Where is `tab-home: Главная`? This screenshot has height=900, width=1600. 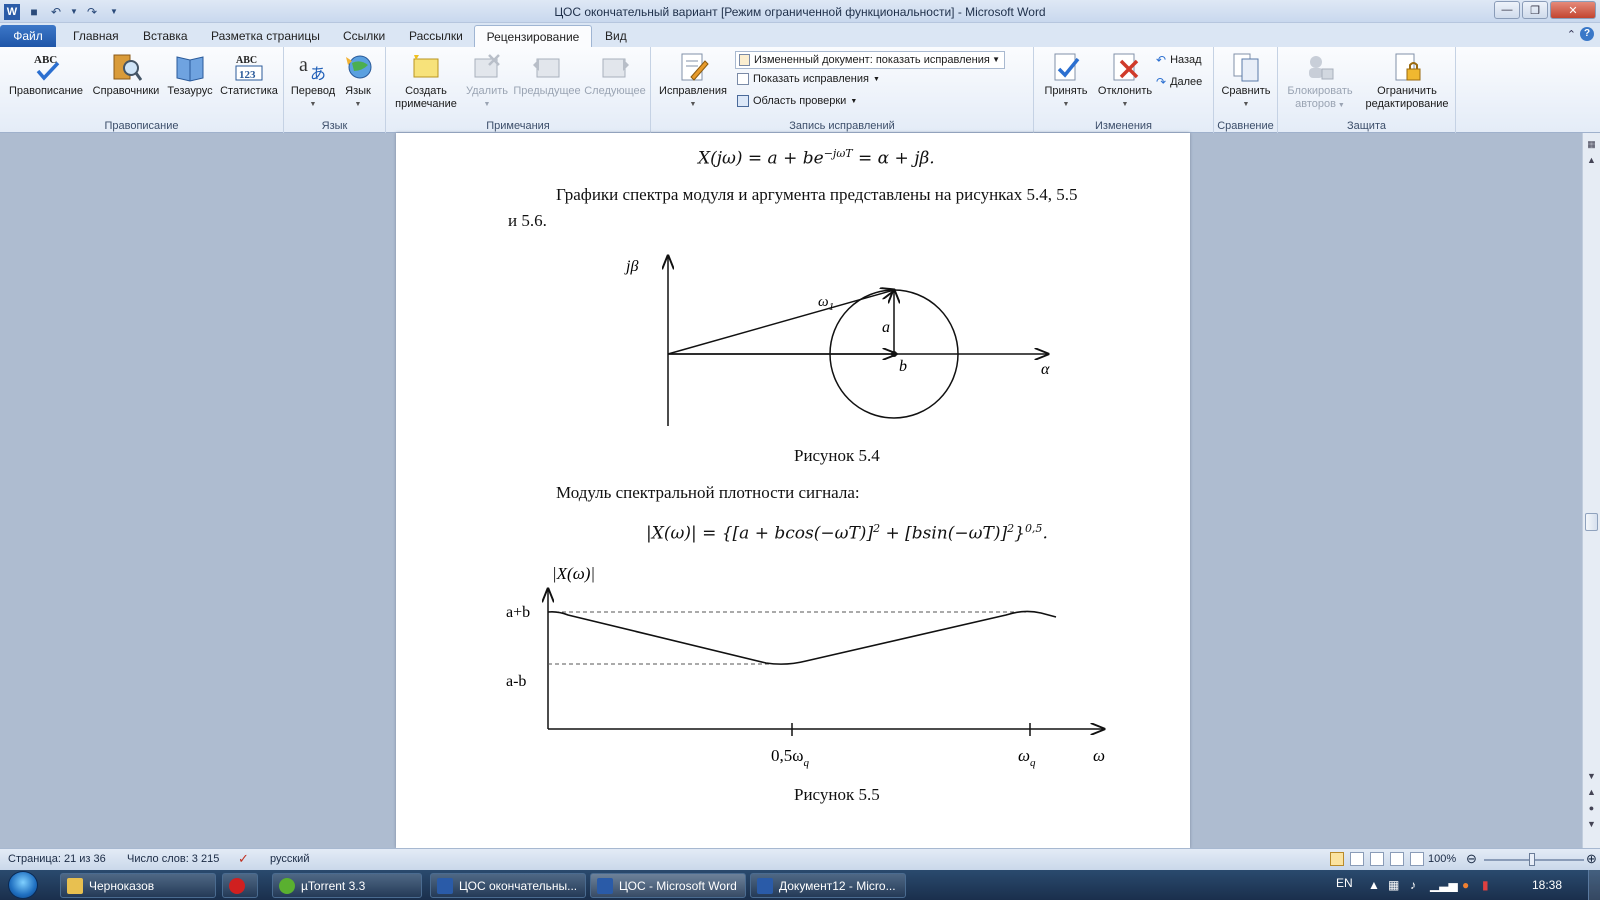 tab-home: Главная is located at coordinates (96, 36).